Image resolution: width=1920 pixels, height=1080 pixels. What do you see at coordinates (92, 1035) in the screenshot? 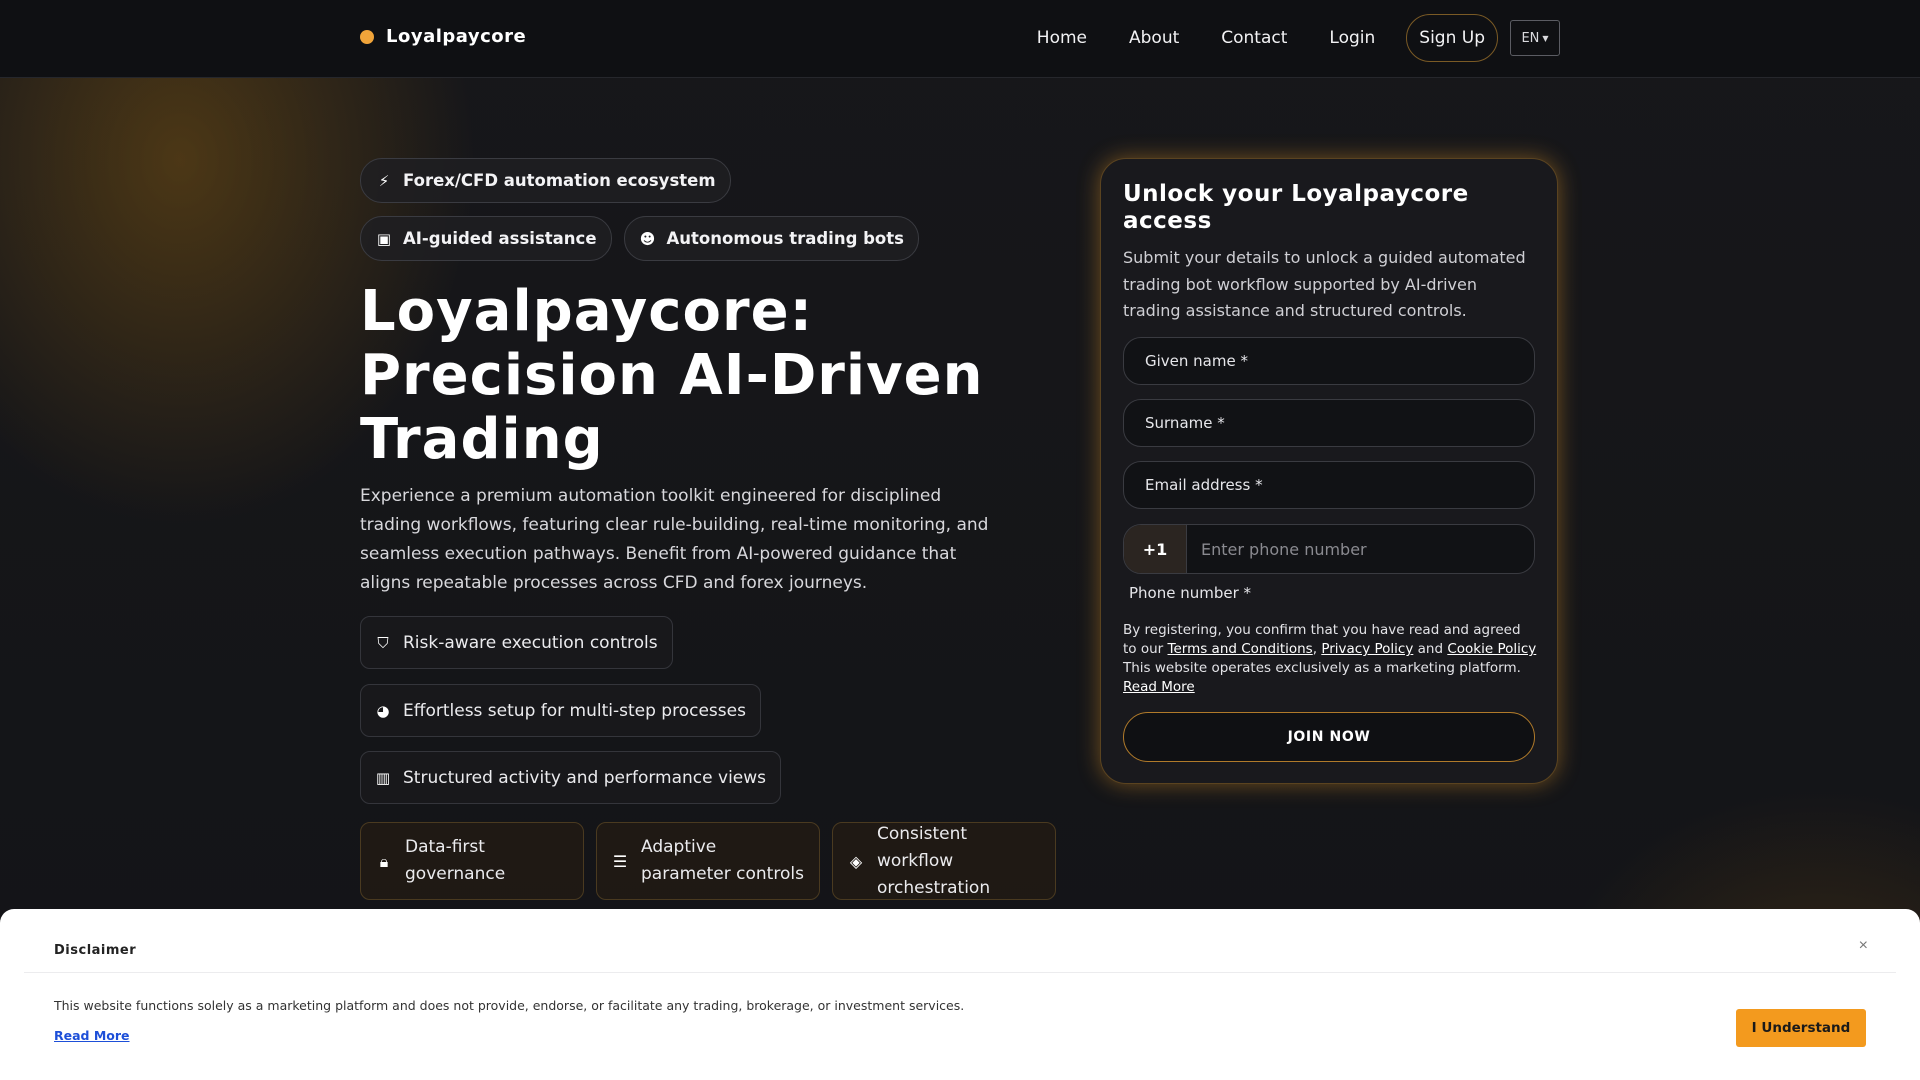
I see `disclaimer-read-more-link: Read More` at bounding box center [92, 1035].